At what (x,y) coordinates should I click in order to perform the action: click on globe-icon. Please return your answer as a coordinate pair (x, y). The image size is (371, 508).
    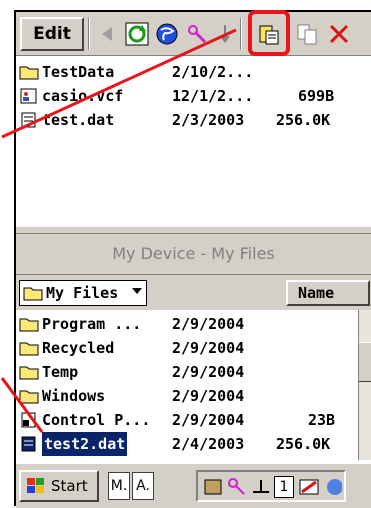
    Looking at the image, I should click on (167, 34).